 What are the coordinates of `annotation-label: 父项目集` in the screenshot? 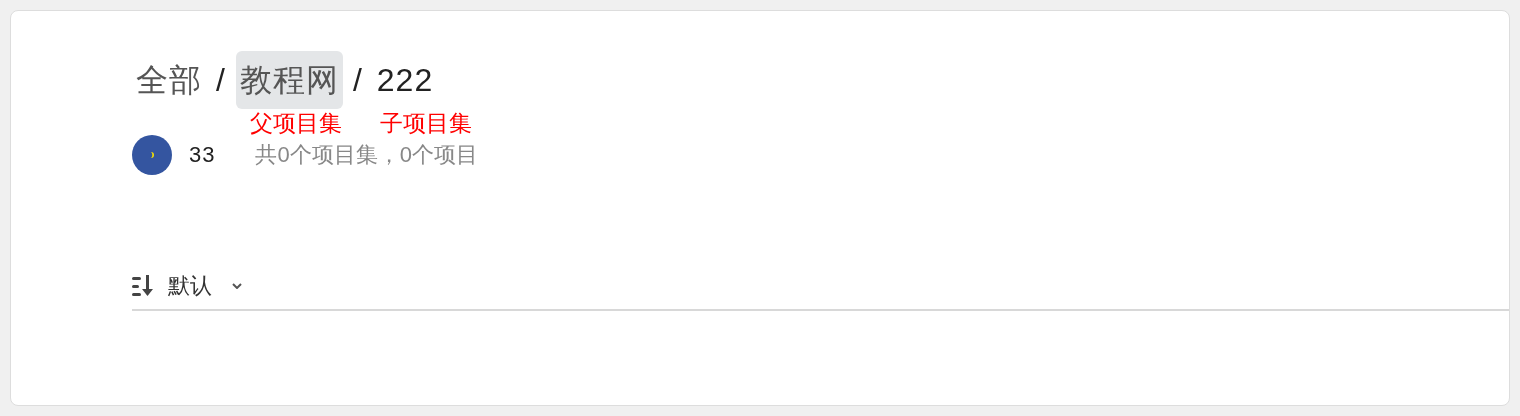 It's located at (296, 123).